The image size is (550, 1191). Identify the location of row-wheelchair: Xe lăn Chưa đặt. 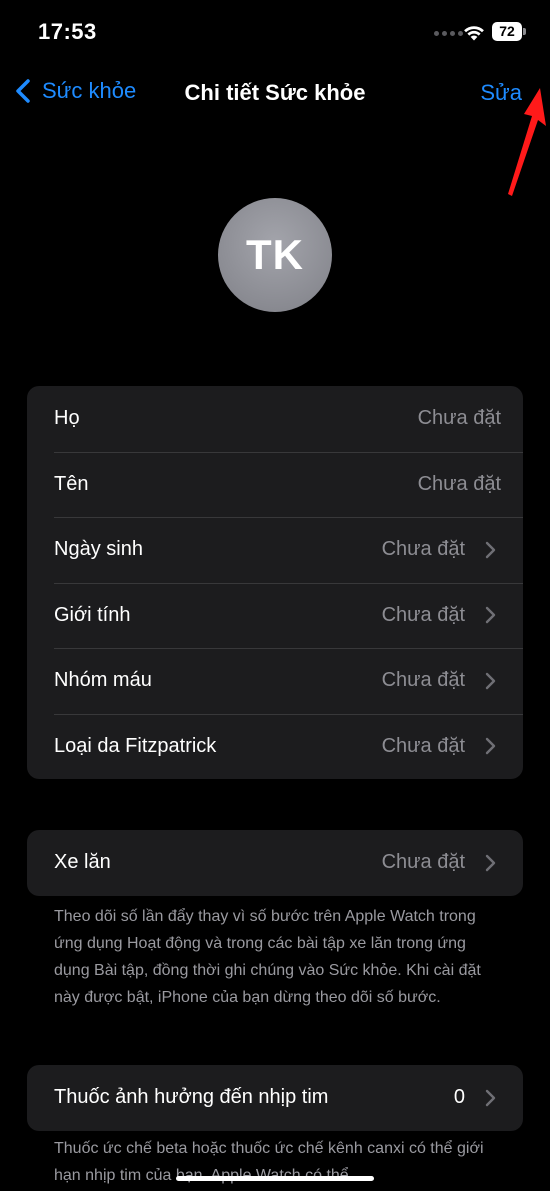
(275, 863).